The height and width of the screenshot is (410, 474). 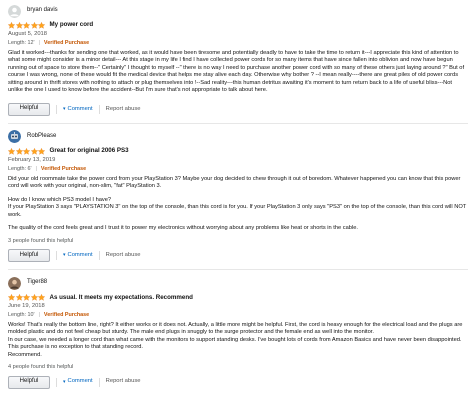 I want to click on review-date: June 19, 2018, so click(x=26, y=306).